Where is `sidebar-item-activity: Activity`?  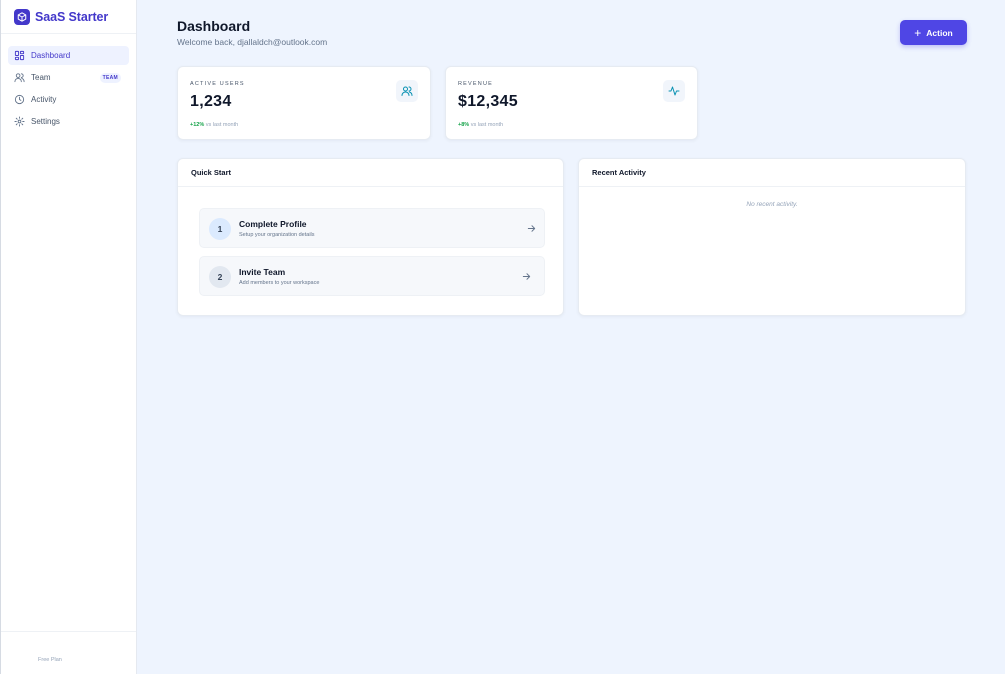 sidebar-item-activity: Activity is located at coordinates (68, 99).